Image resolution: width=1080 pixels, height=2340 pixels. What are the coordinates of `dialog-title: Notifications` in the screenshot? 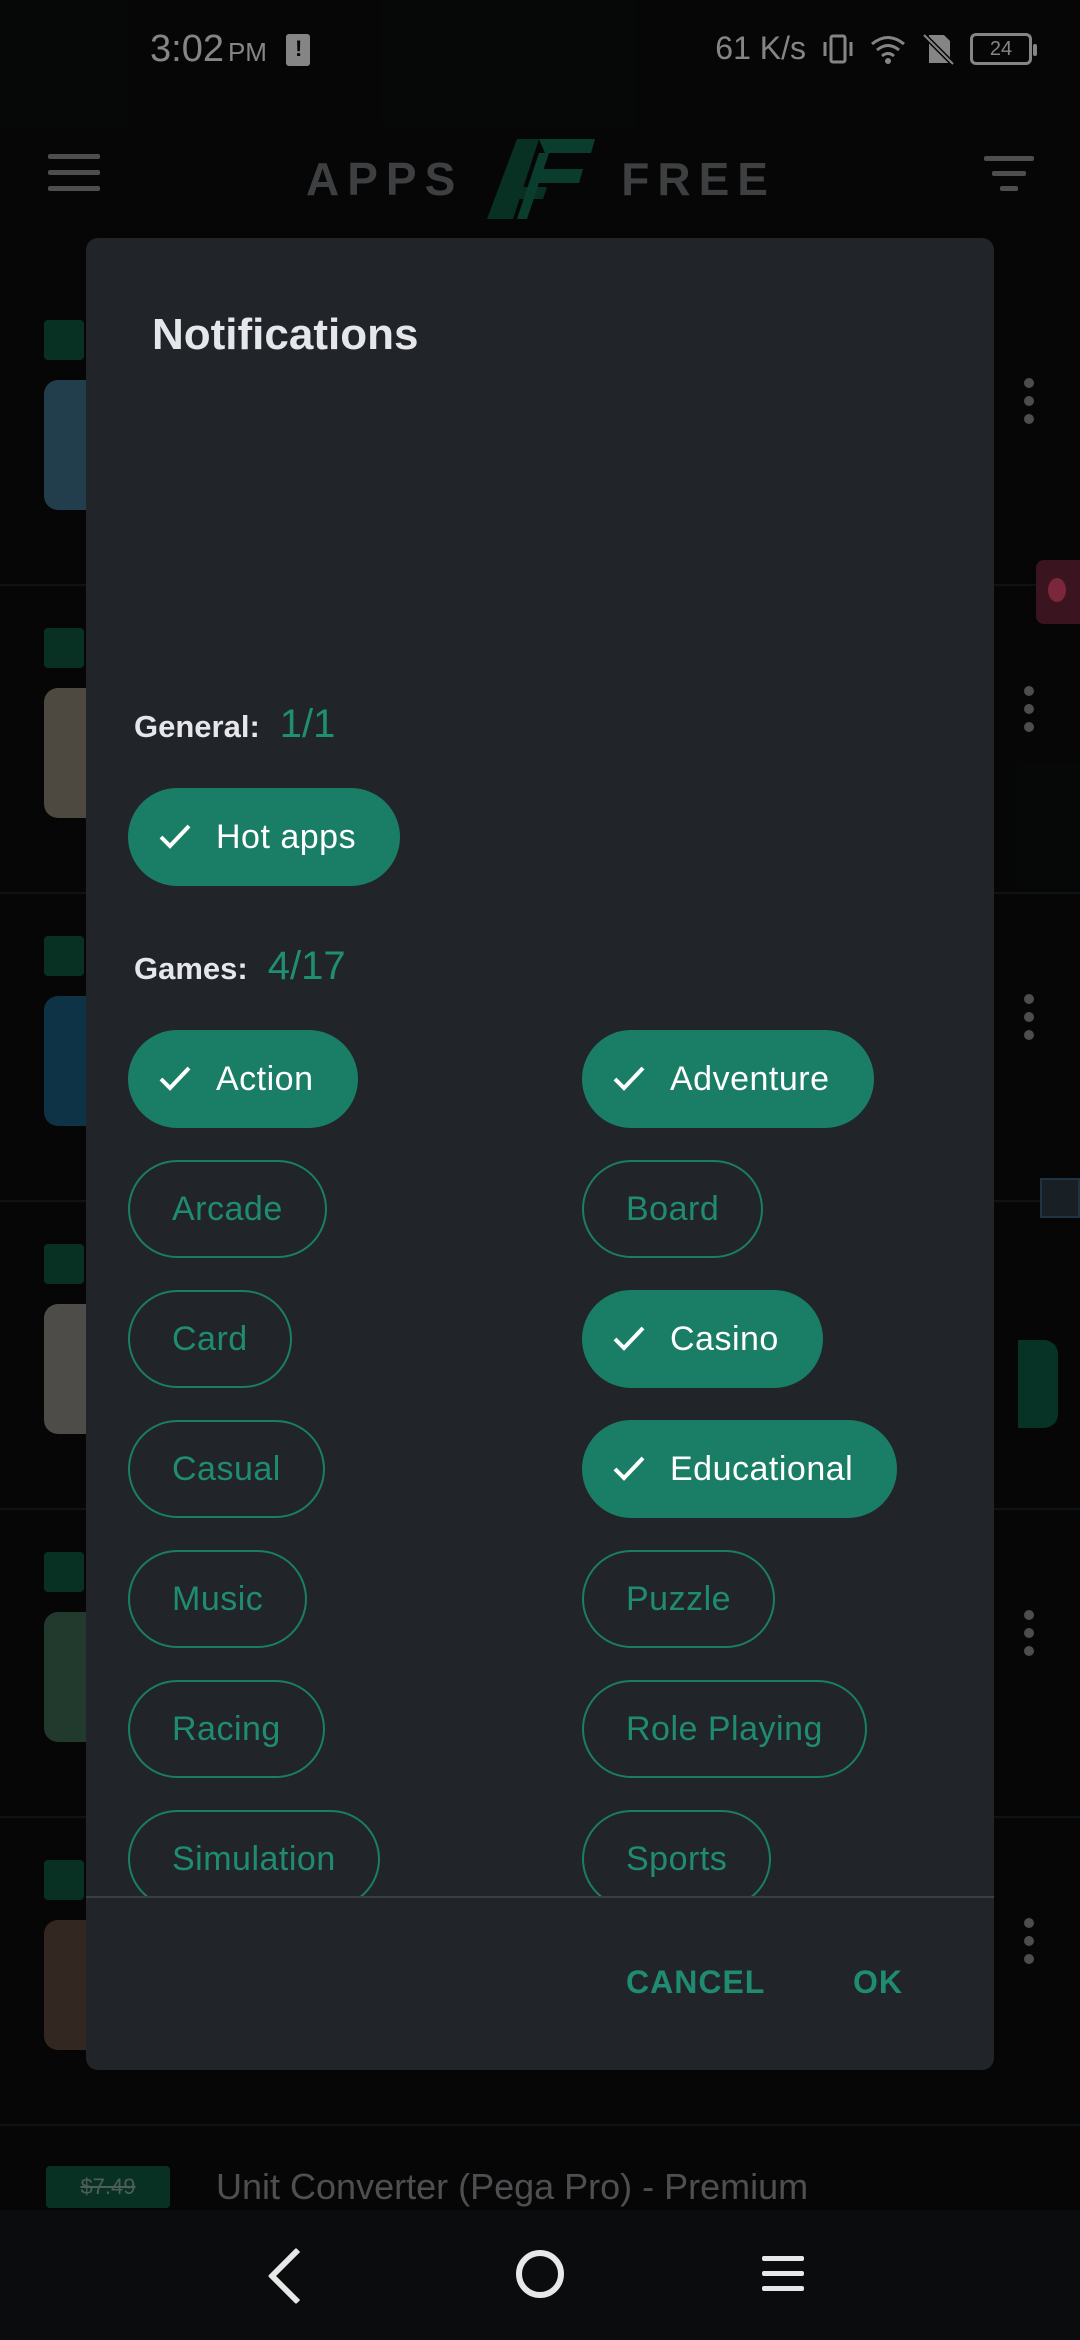 It's located at (285, 334).